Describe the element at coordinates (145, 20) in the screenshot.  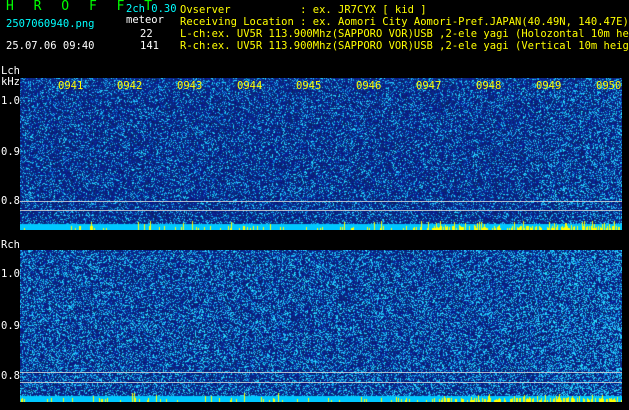
I see `meteor-label: meteor` at that location.